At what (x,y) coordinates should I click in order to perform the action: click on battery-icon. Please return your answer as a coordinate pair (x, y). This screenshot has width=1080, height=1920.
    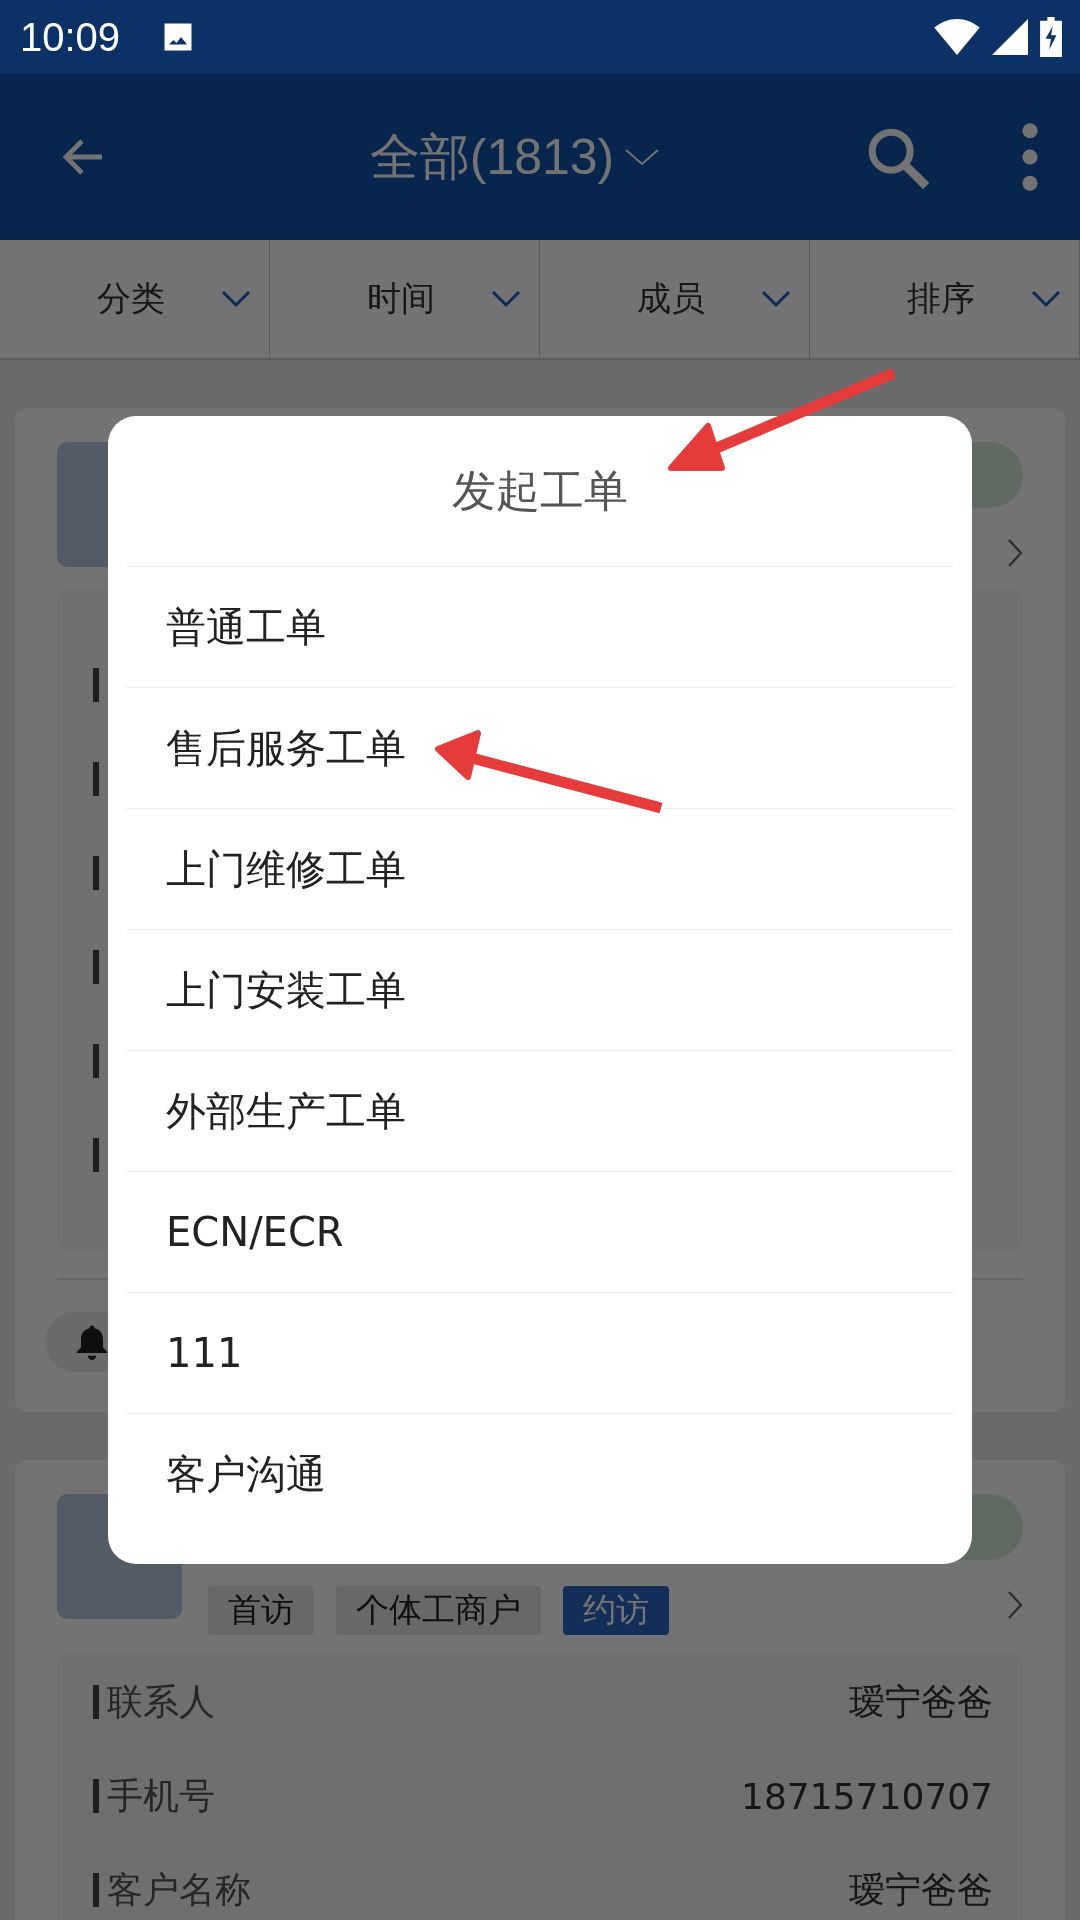
    Looking at the image, I should click on (1051, 37).